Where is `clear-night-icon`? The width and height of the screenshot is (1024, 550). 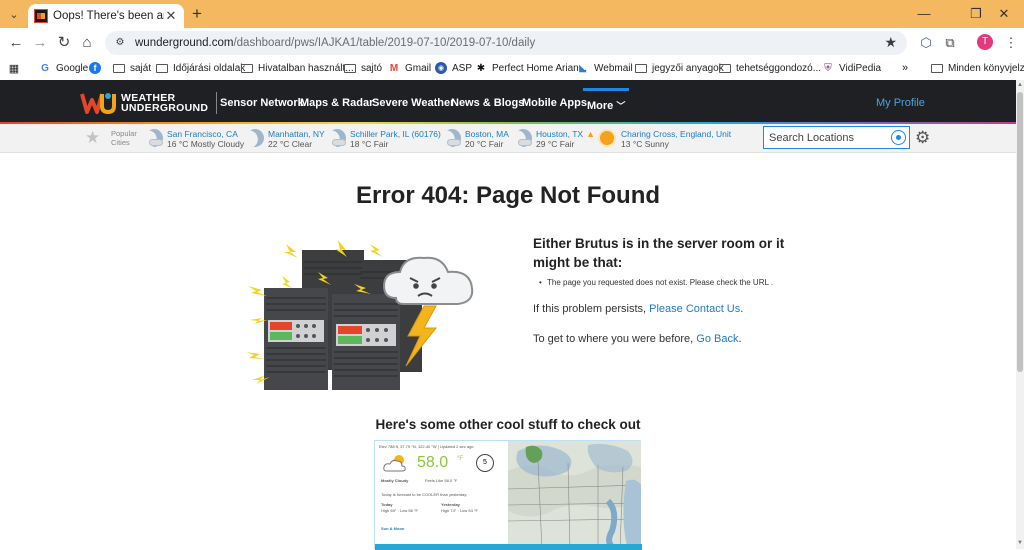 clear-night-icon is located at coordinates (255, 139).